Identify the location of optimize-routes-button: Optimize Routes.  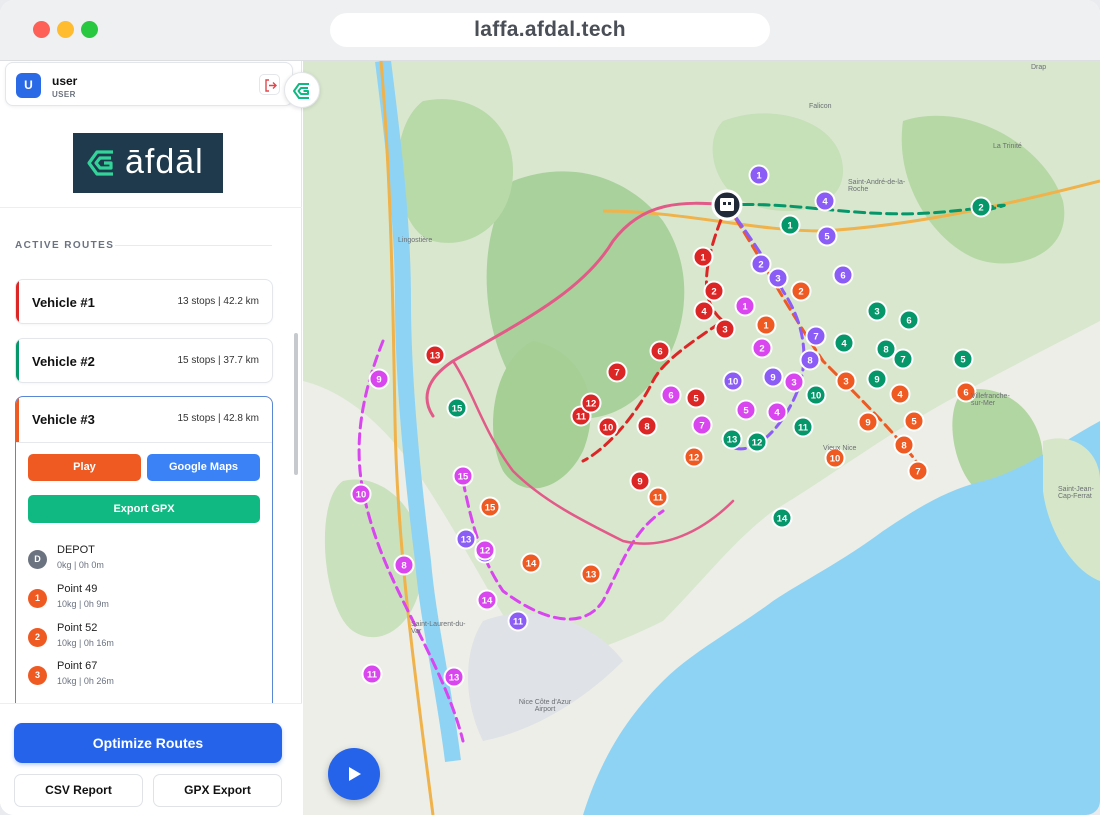
(148, 743).